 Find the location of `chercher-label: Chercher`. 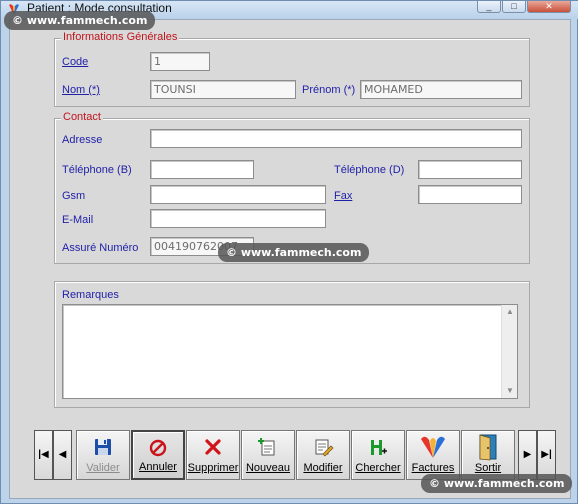

chercher-label: Chercher is located at coordinates (378, 468).